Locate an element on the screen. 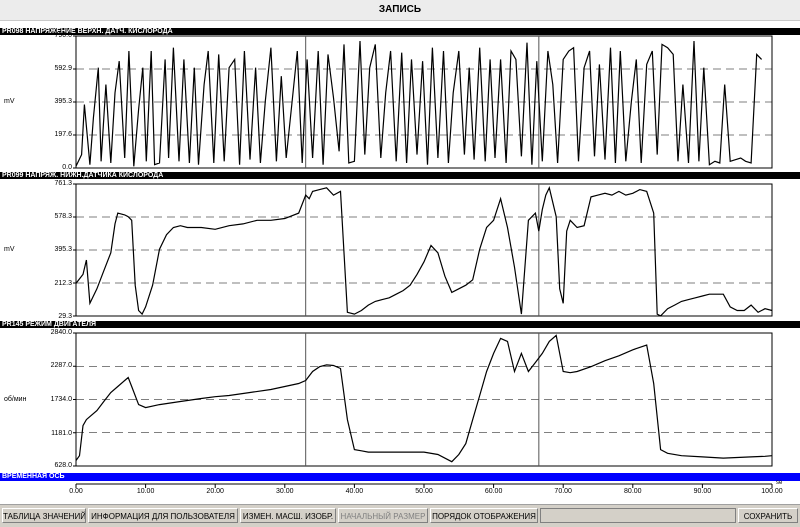 This screenshot has width=800, height=527. initial-size-button: НАЧАЛЬНЫЙ РАЗМЕР is located at coordinates (383, 515).